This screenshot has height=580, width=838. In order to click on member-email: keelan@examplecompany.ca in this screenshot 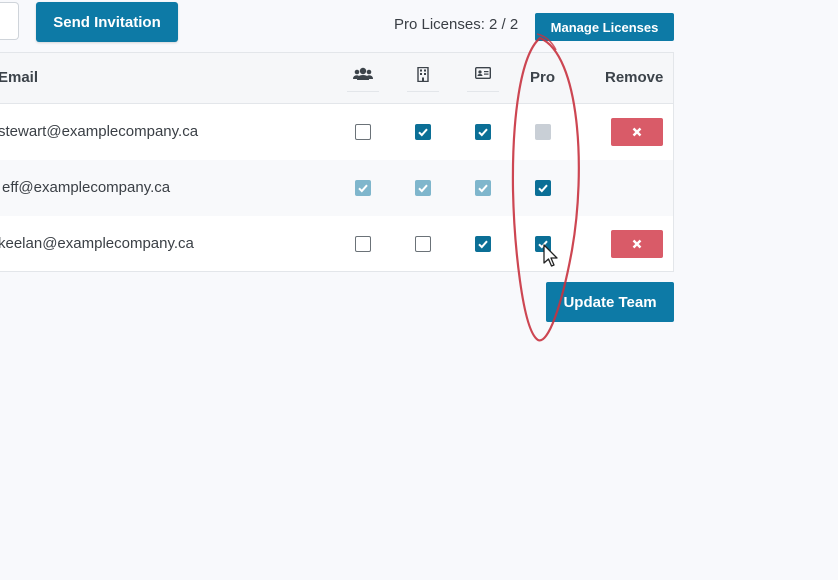, I will do `click(97, 243)`.